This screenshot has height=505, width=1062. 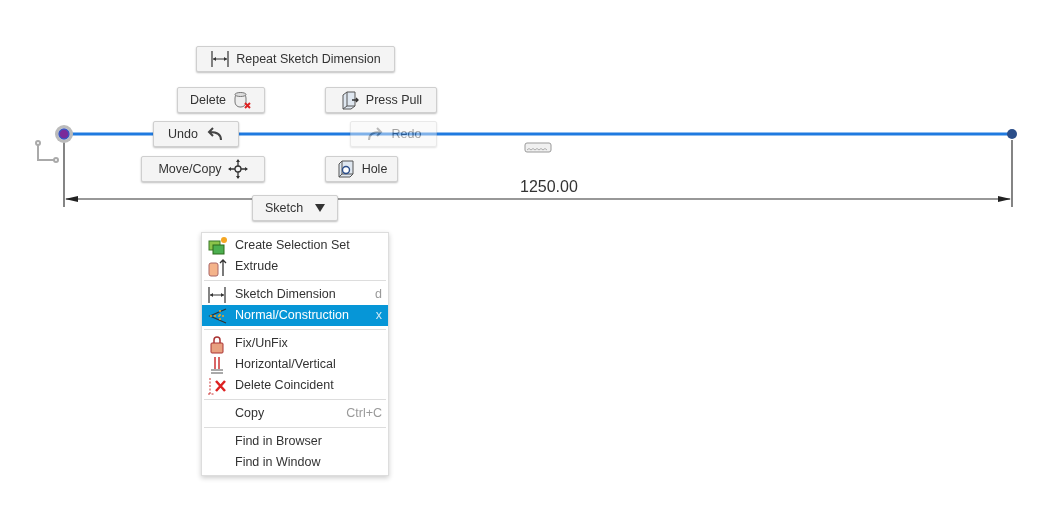 I want to click on caret-icon, so click(x=320, y=208).